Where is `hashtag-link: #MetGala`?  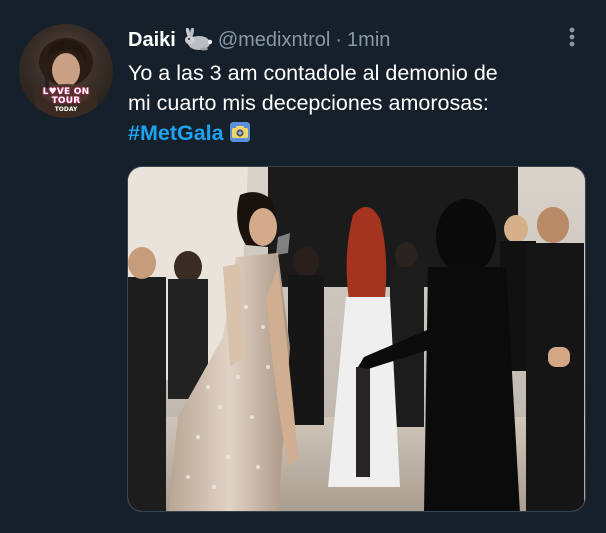
hashtag-link: #MetGala is located at coordinates (176, 133).